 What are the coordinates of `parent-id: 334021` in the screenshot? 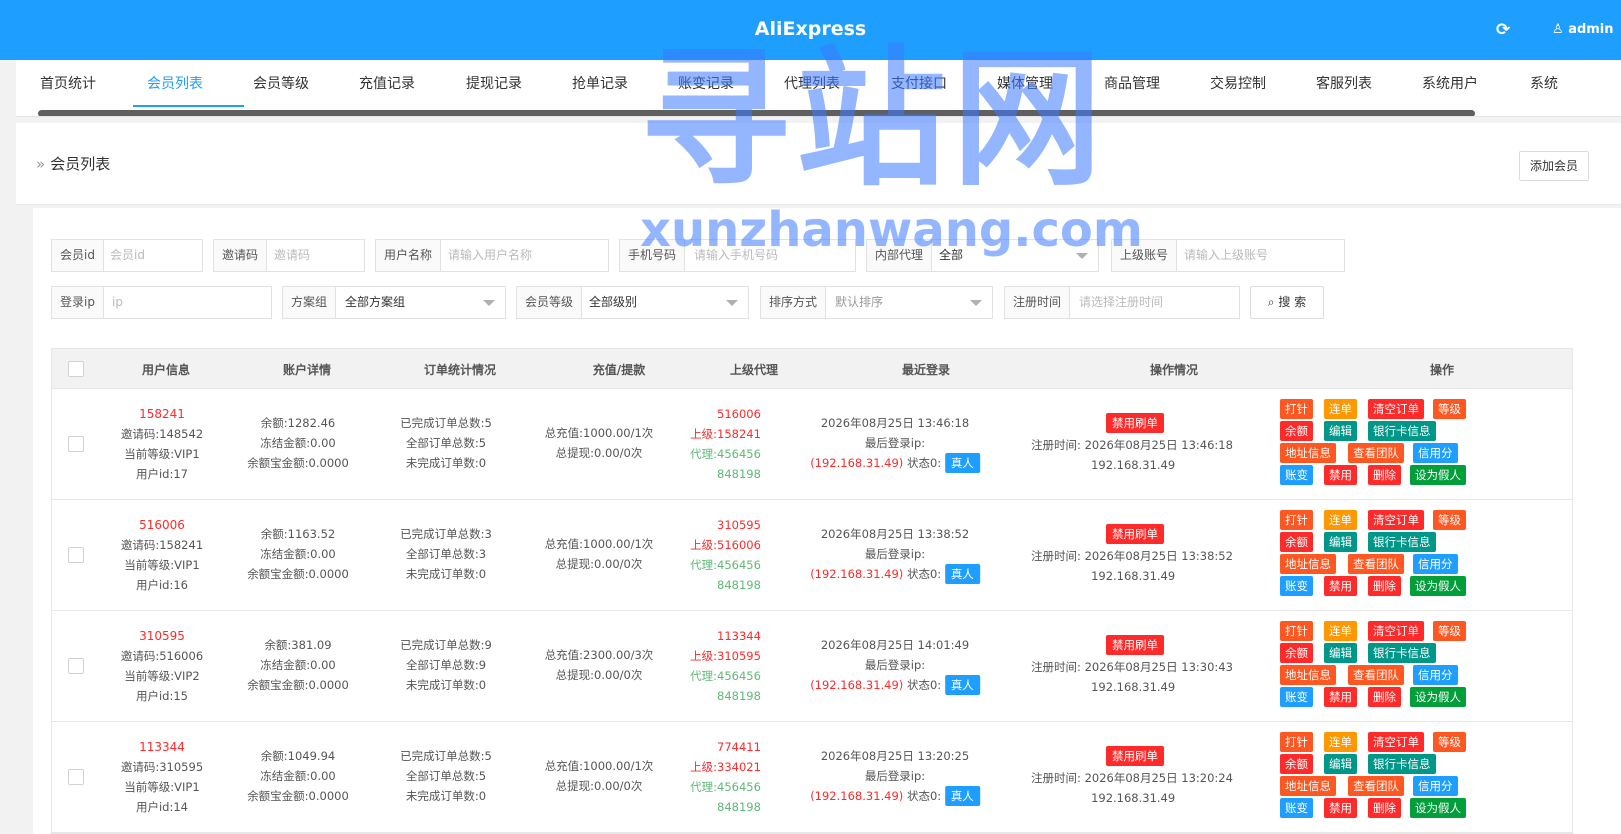 It's located at (739, 767).